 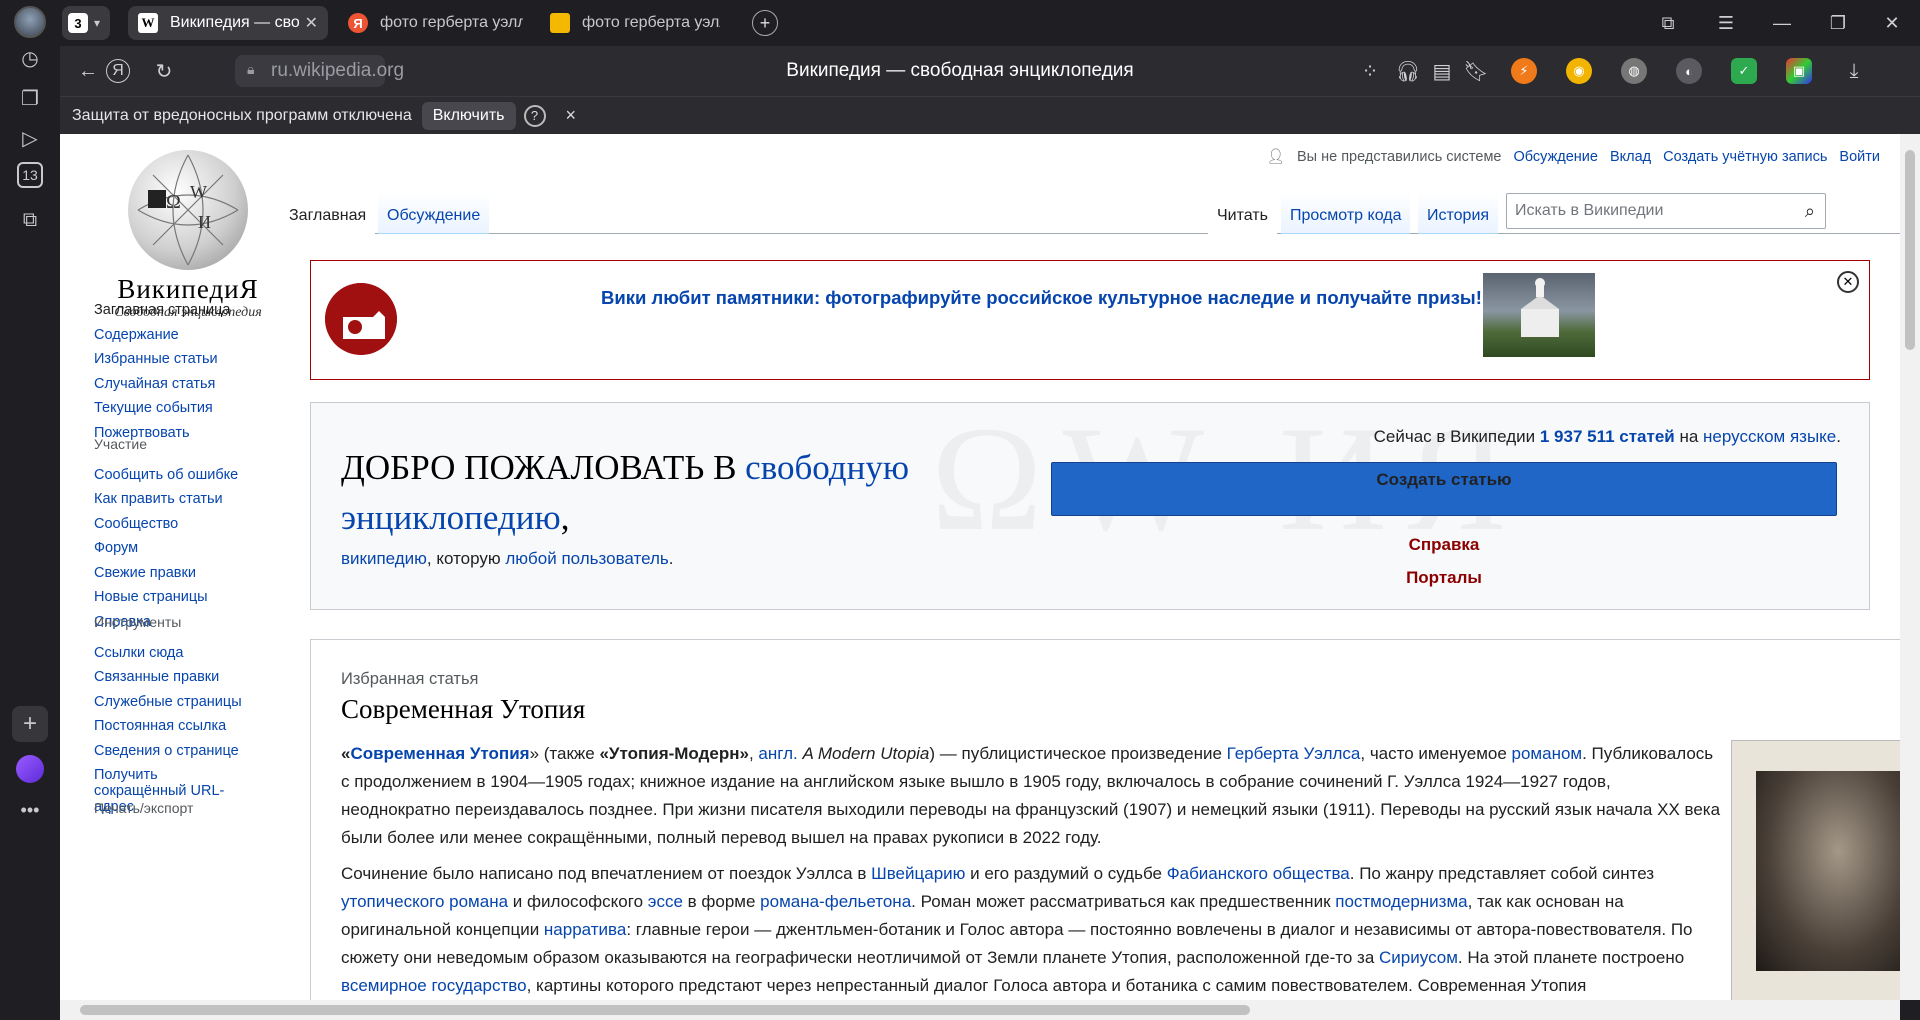 What do you see at coordinates (30, 98) in the screenshot?
I see `collections-icon: ❐` at bounding box center [30, 98].